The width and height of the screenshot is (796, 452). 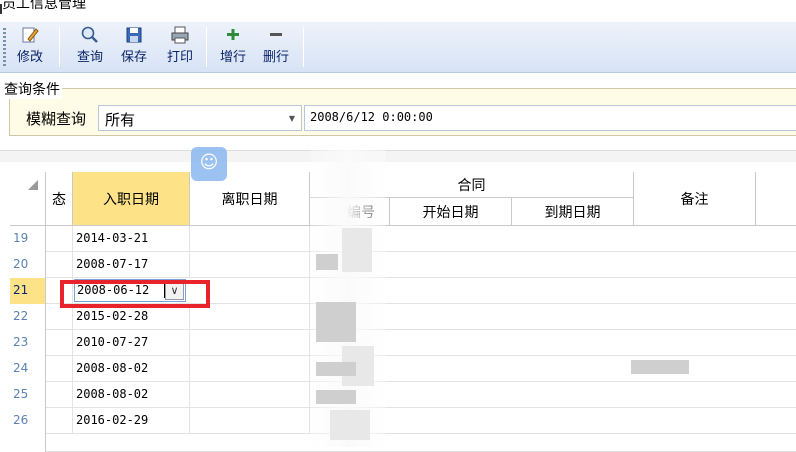 I want to click on search-icon, so click(x=89, y=34).